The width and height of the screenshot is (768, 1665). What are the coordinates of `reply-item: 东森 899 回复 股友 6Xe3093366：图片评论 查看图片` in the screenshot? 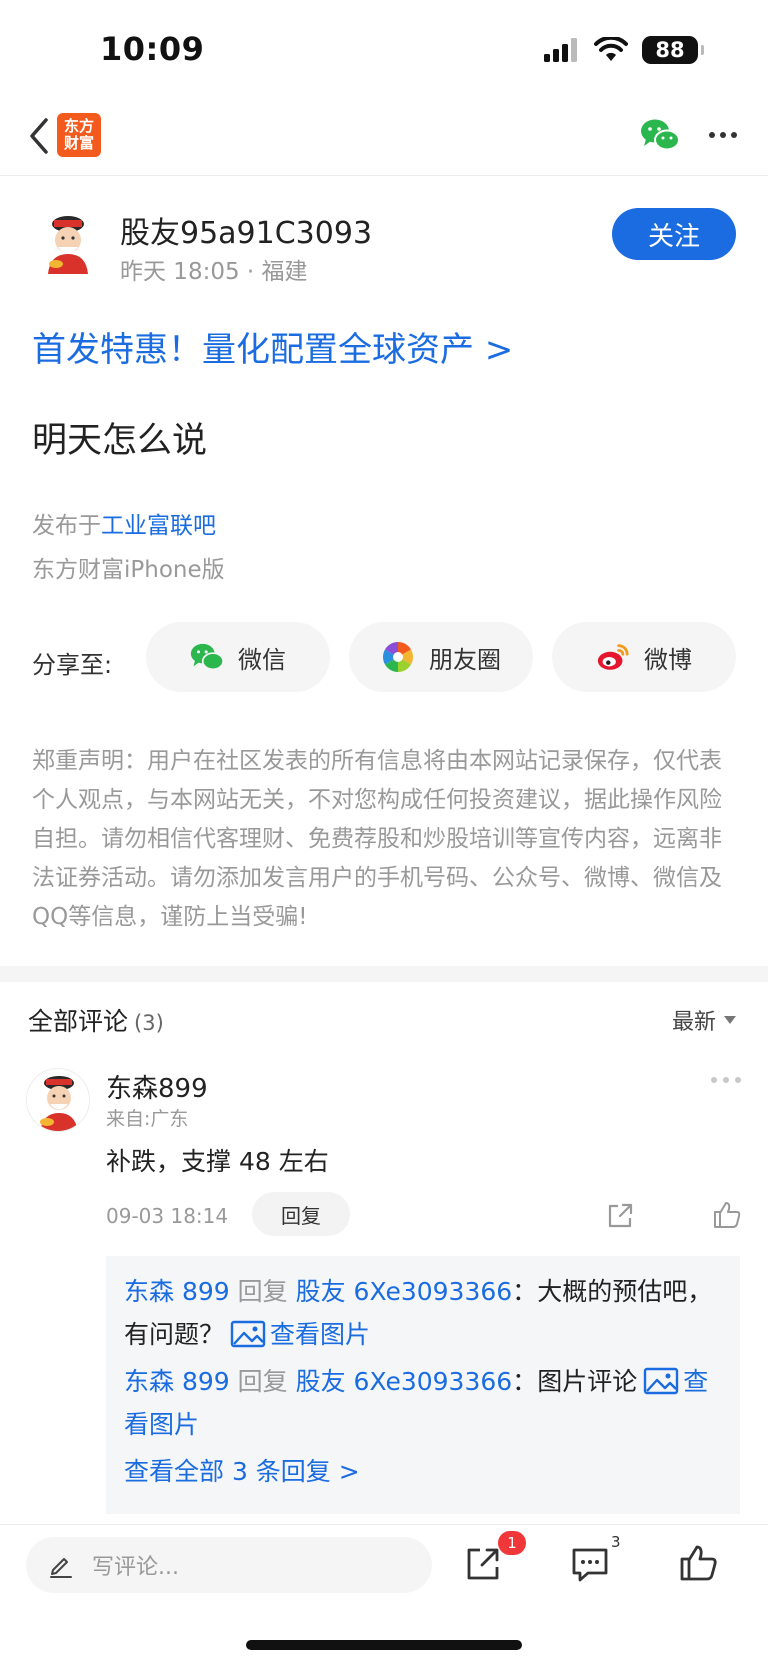 It's located at (423, 1403).